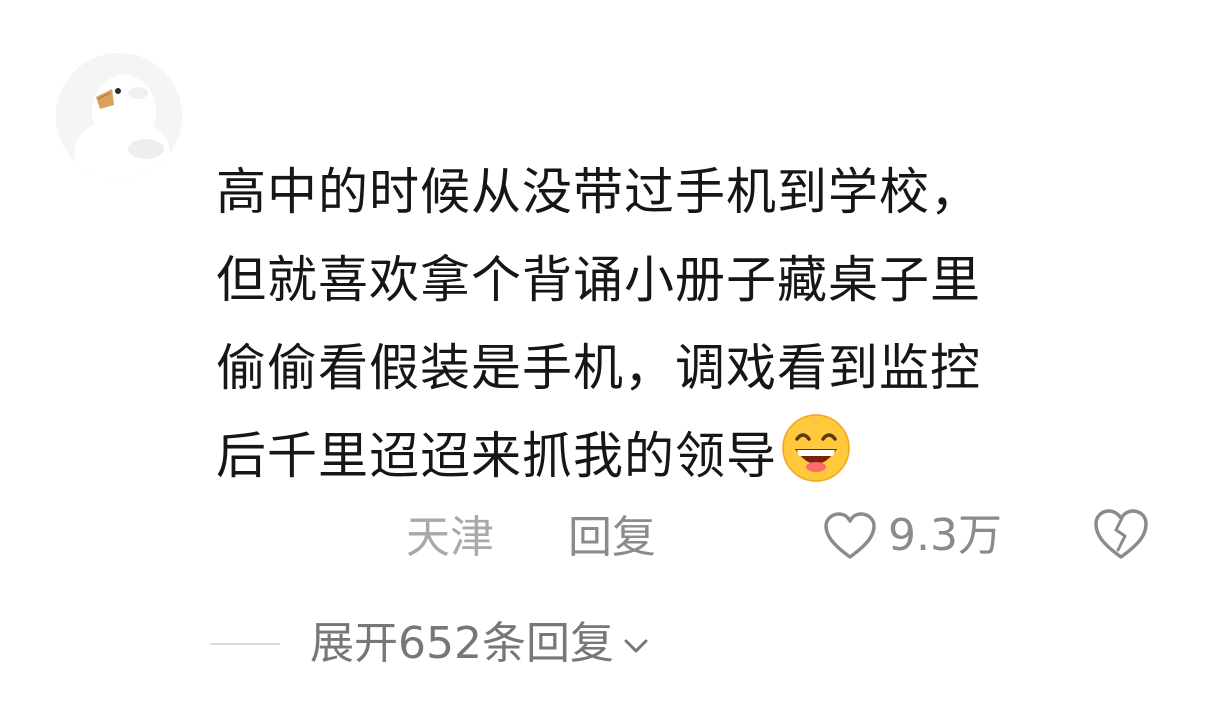 The image size is (1216, 720). What do you see at coordinates (462, 644) in the screenshot?
I see `expand-replies-button: 展开652条回复` at bounding box center [462, 644].